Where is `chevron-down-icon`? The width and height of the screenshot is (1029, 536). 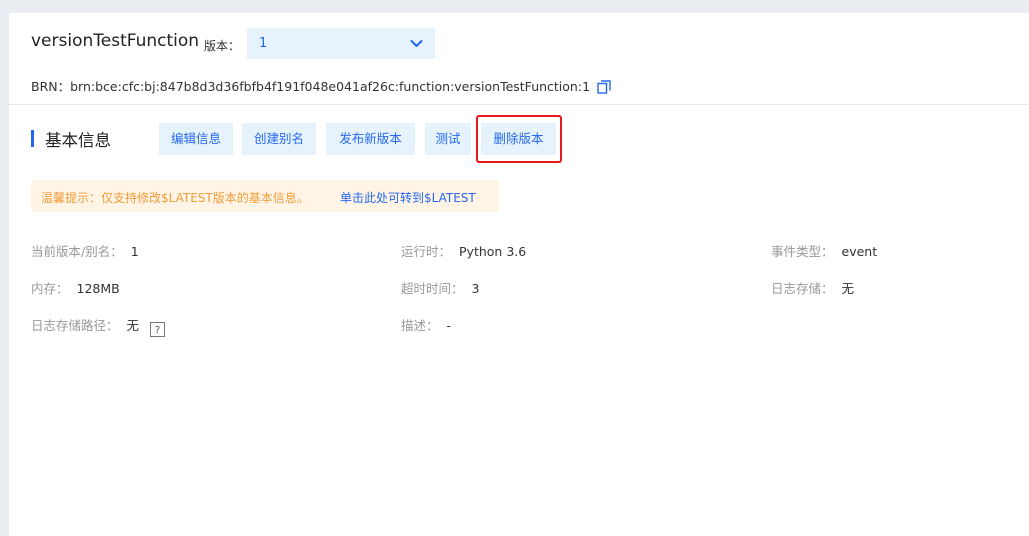
chevron-down-icon is located at coordinates (416, 43).